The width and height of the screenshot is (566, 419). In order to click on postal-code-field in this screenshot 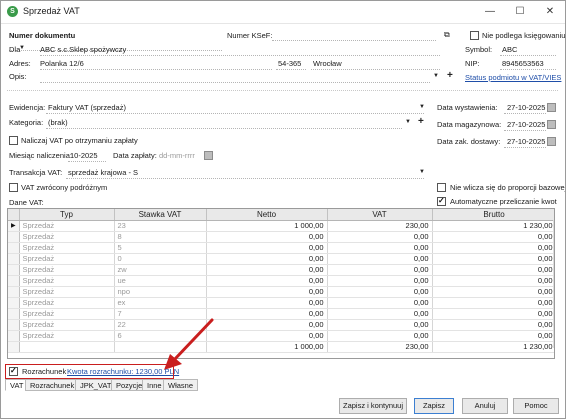, I will do `click(291, 64)`.